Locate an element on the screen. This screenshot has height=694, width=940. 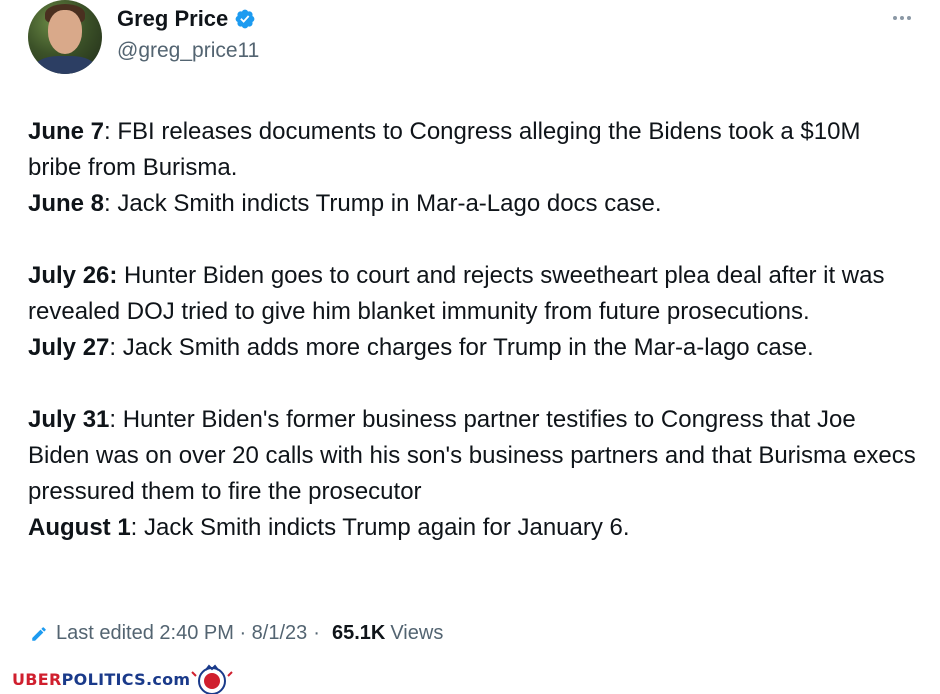
entry-date: August 1 is located at coordinates (79, 527).